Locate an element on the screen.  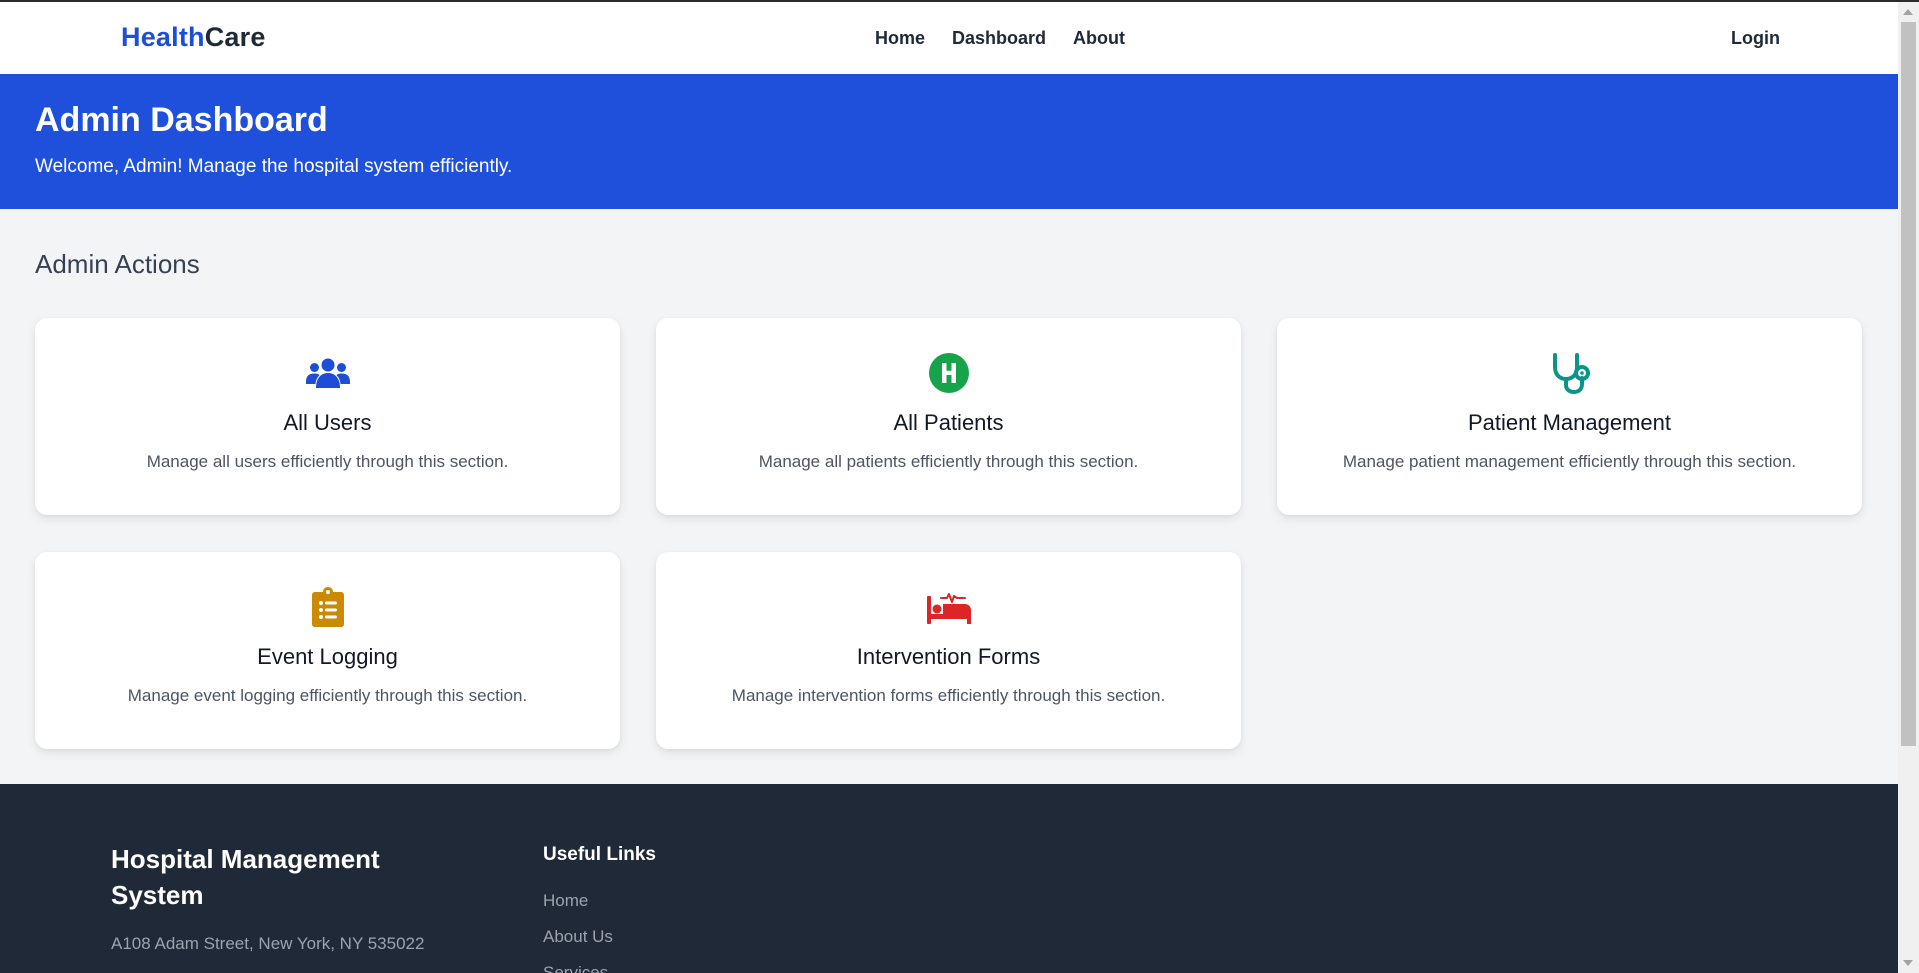
nav-links: Home Dashboard About is located at coordinates (1000, 38).